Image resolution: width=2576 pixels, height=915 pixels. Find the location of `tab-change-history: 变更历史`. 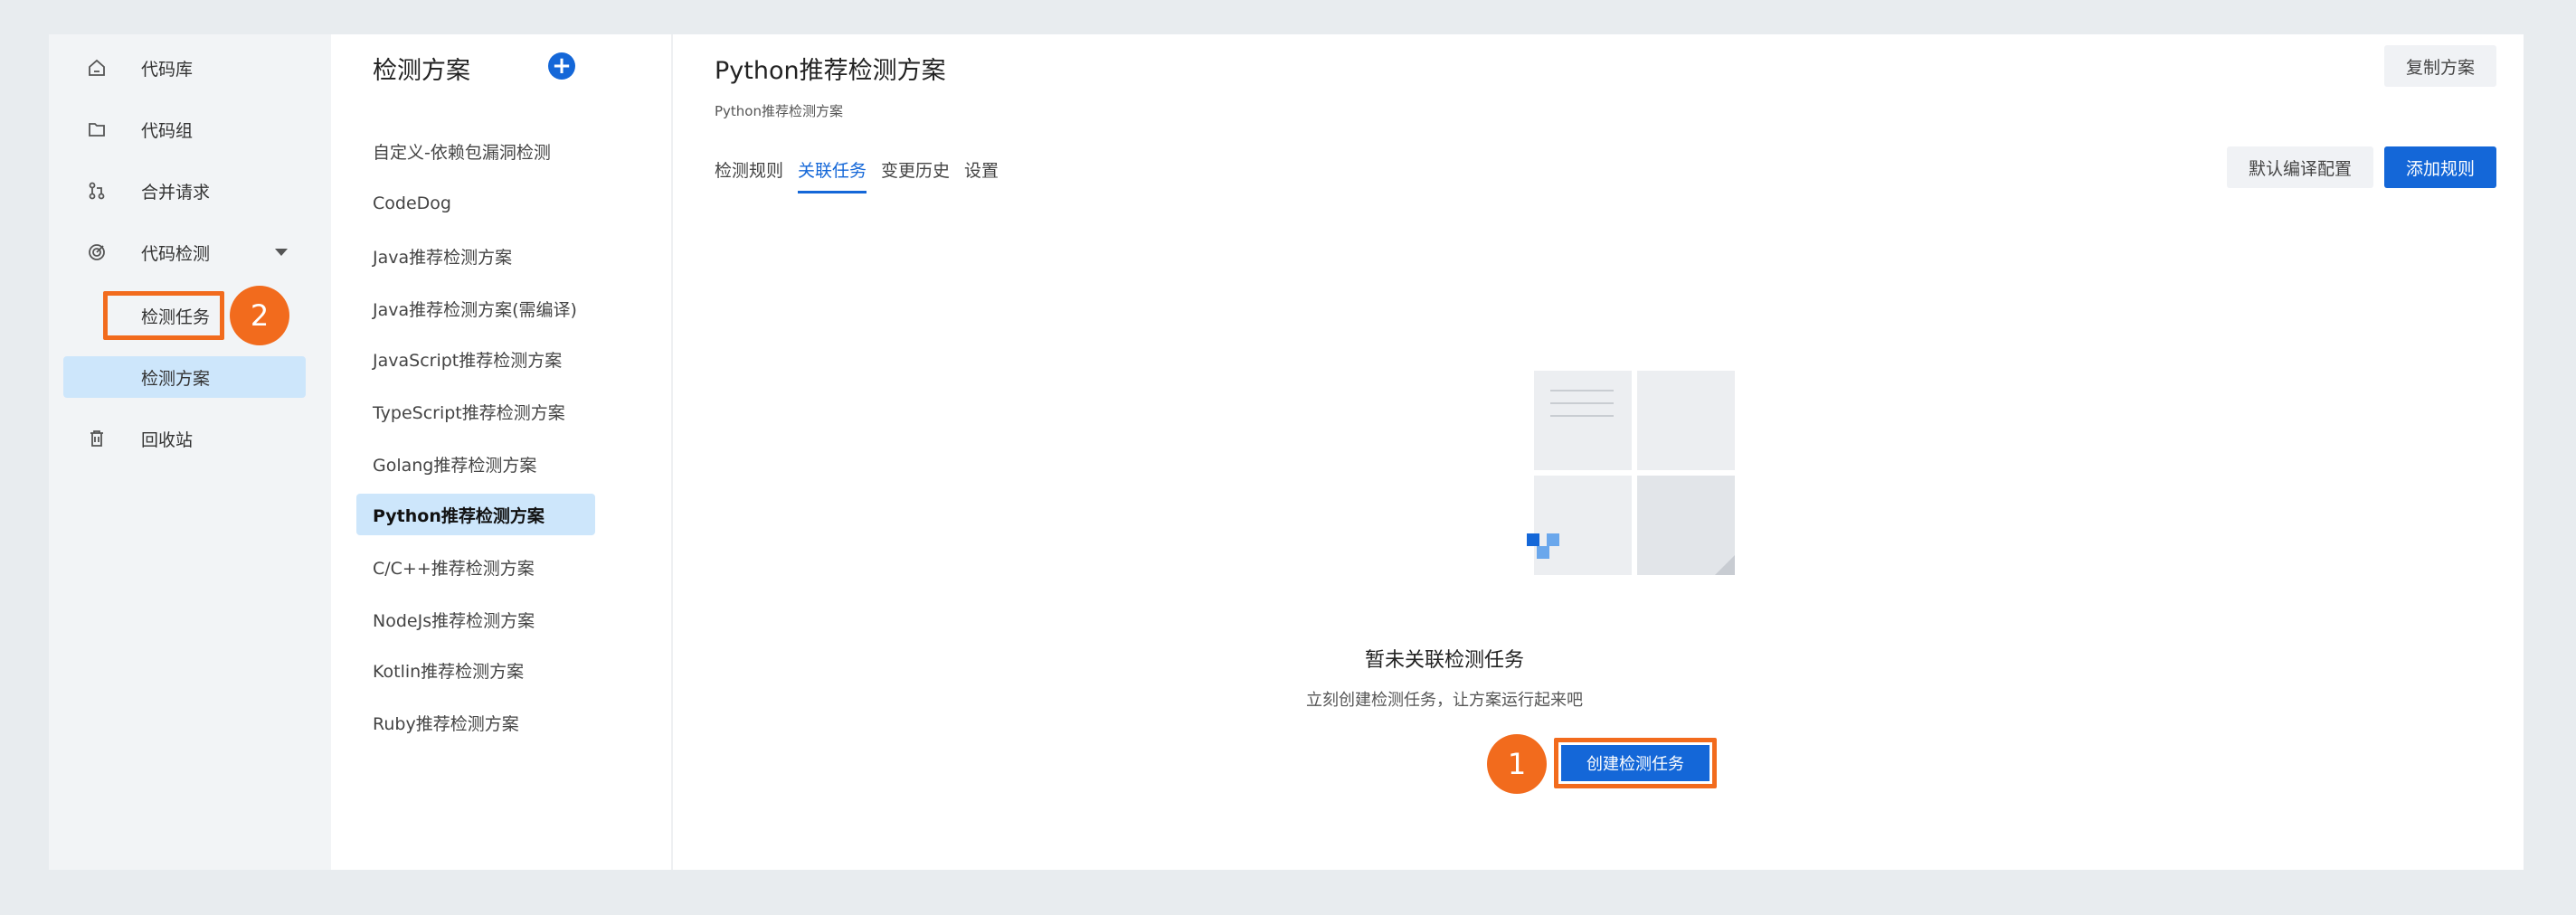

tab-change-history: 变更历史 is located at coordinates (915, 175).